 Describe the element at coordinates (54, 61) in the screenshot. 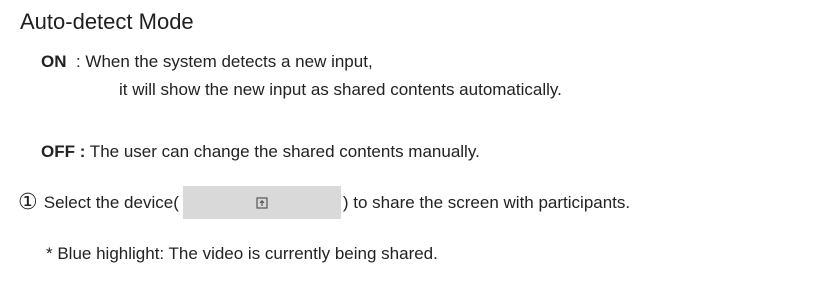

I see `on-label: ON` at that location.